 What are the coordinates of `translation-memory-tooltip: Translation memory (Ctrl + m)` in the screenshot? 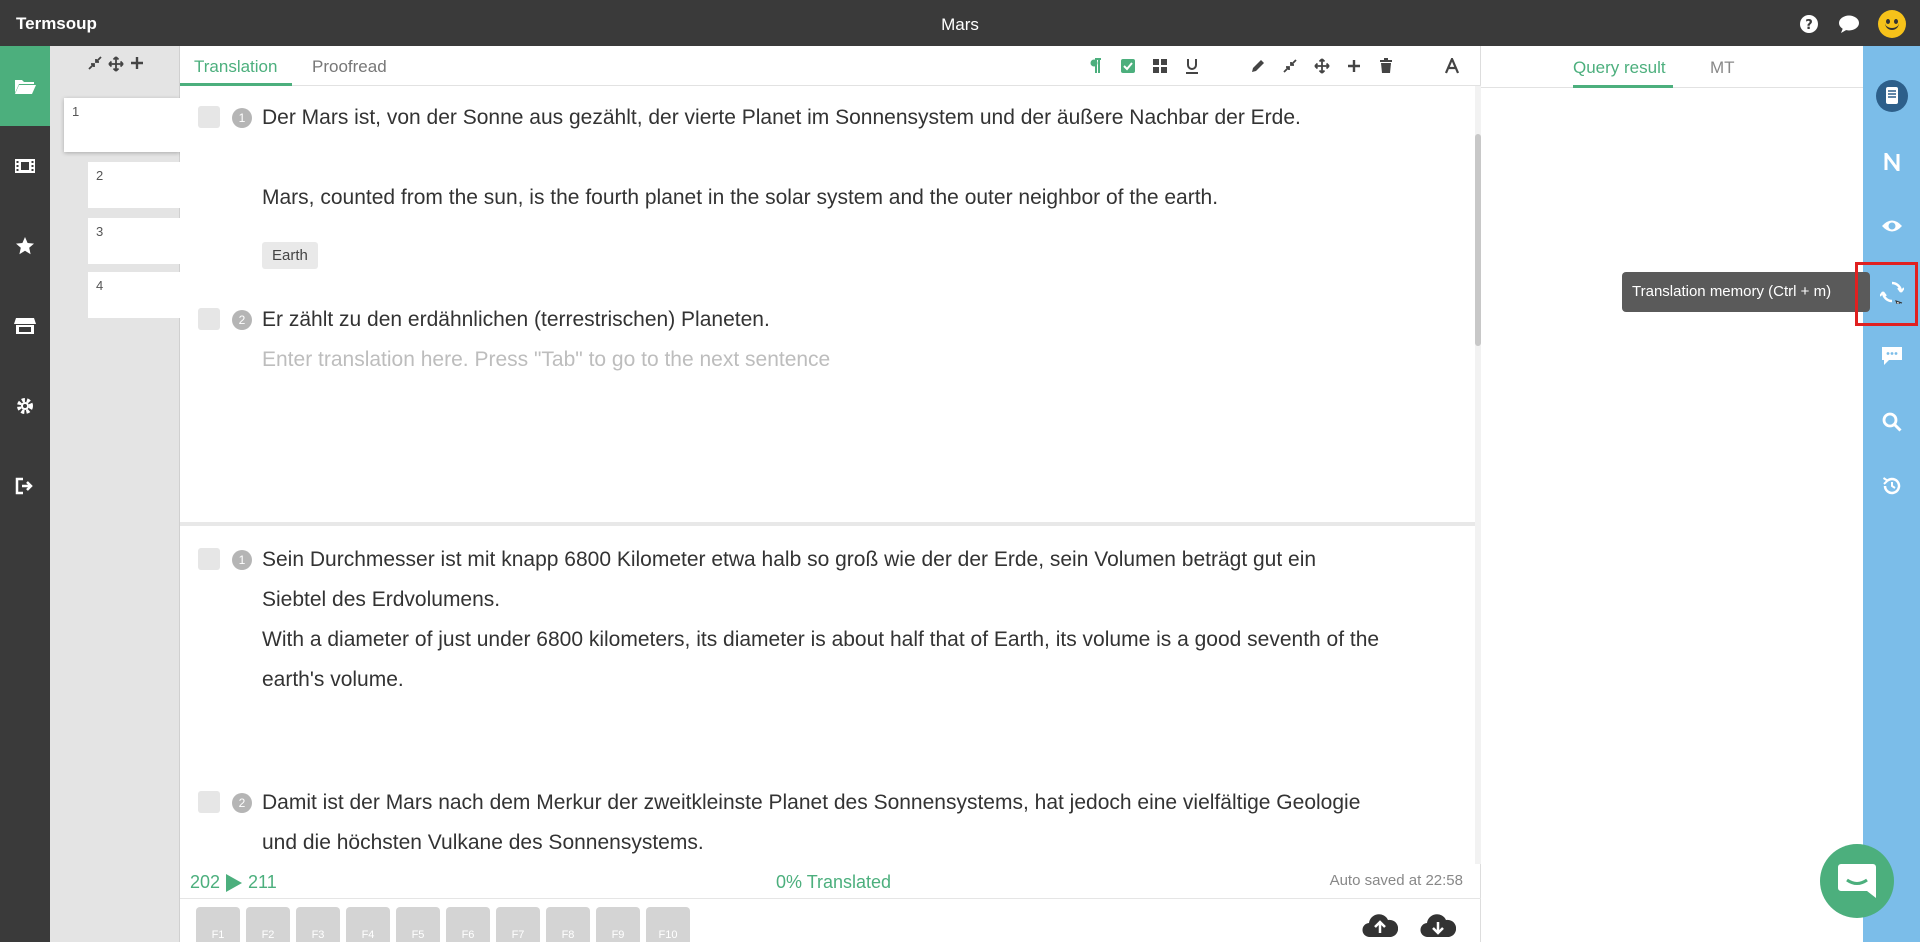 It's located at (1746, 292).